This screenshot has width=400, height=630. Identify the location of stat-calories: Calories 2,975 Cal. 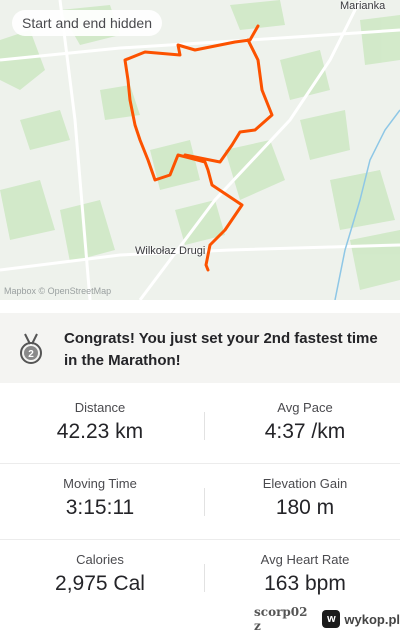
(100, 578).